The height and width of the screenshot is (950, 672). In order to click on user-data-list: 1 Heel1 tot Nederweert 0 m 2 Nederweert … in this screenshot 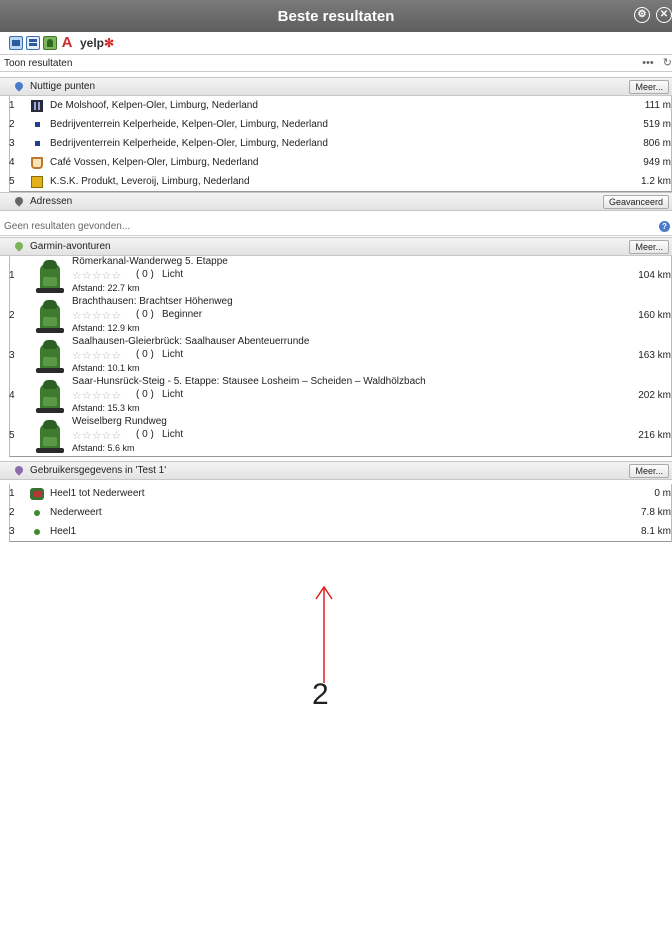, I will do `click(340, 513)`.